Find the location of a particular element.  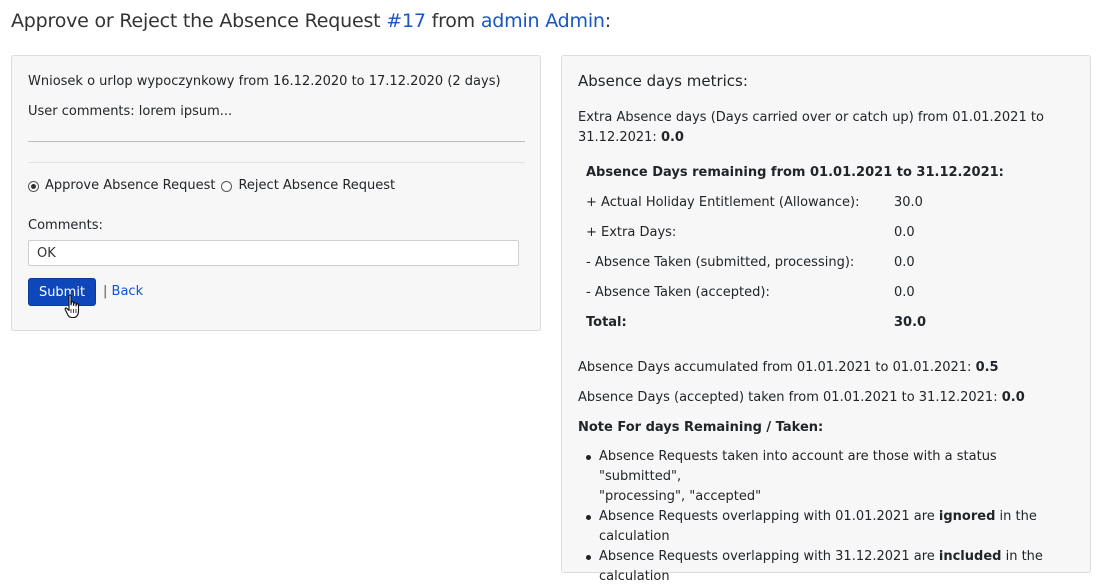

request-id-link: #17 is located at coordinates (406, 21).